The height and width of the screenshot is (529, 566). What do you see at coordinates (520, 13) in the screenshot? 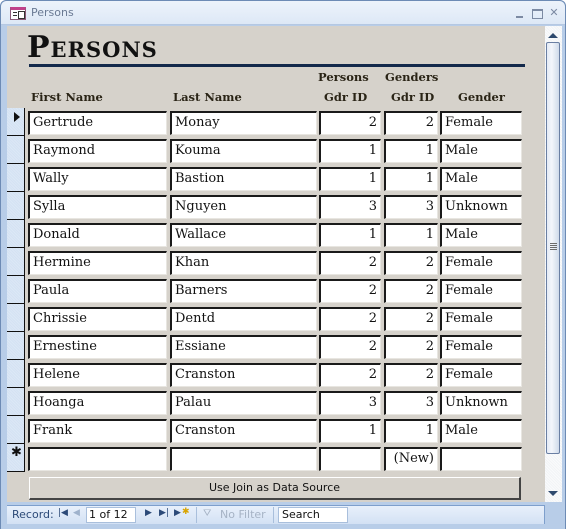
I see `minimize-button` at bounding box center [520, 13].